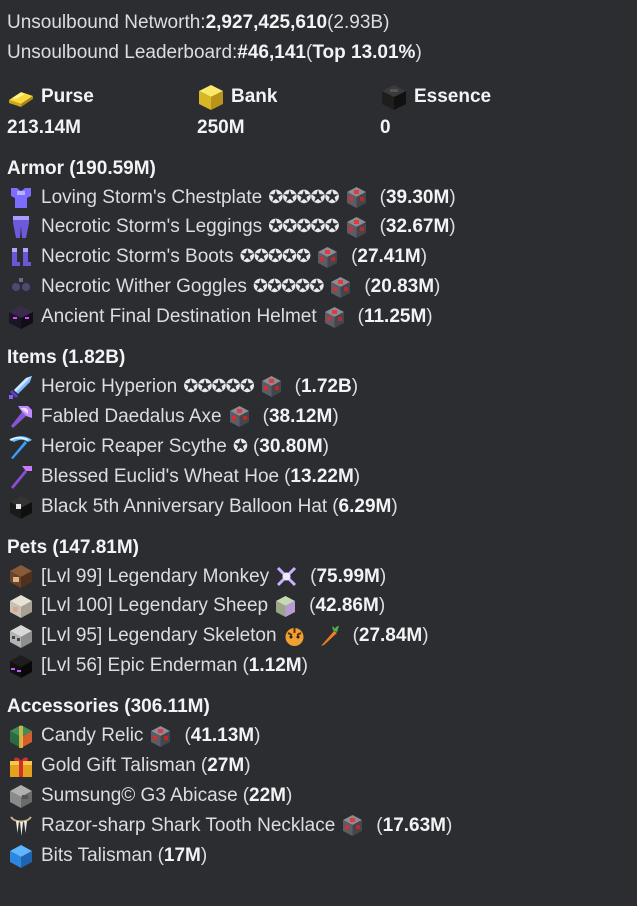 The image size is (637, 906). I want to click on item-value-amount: 30.80M, so click(291, 446).